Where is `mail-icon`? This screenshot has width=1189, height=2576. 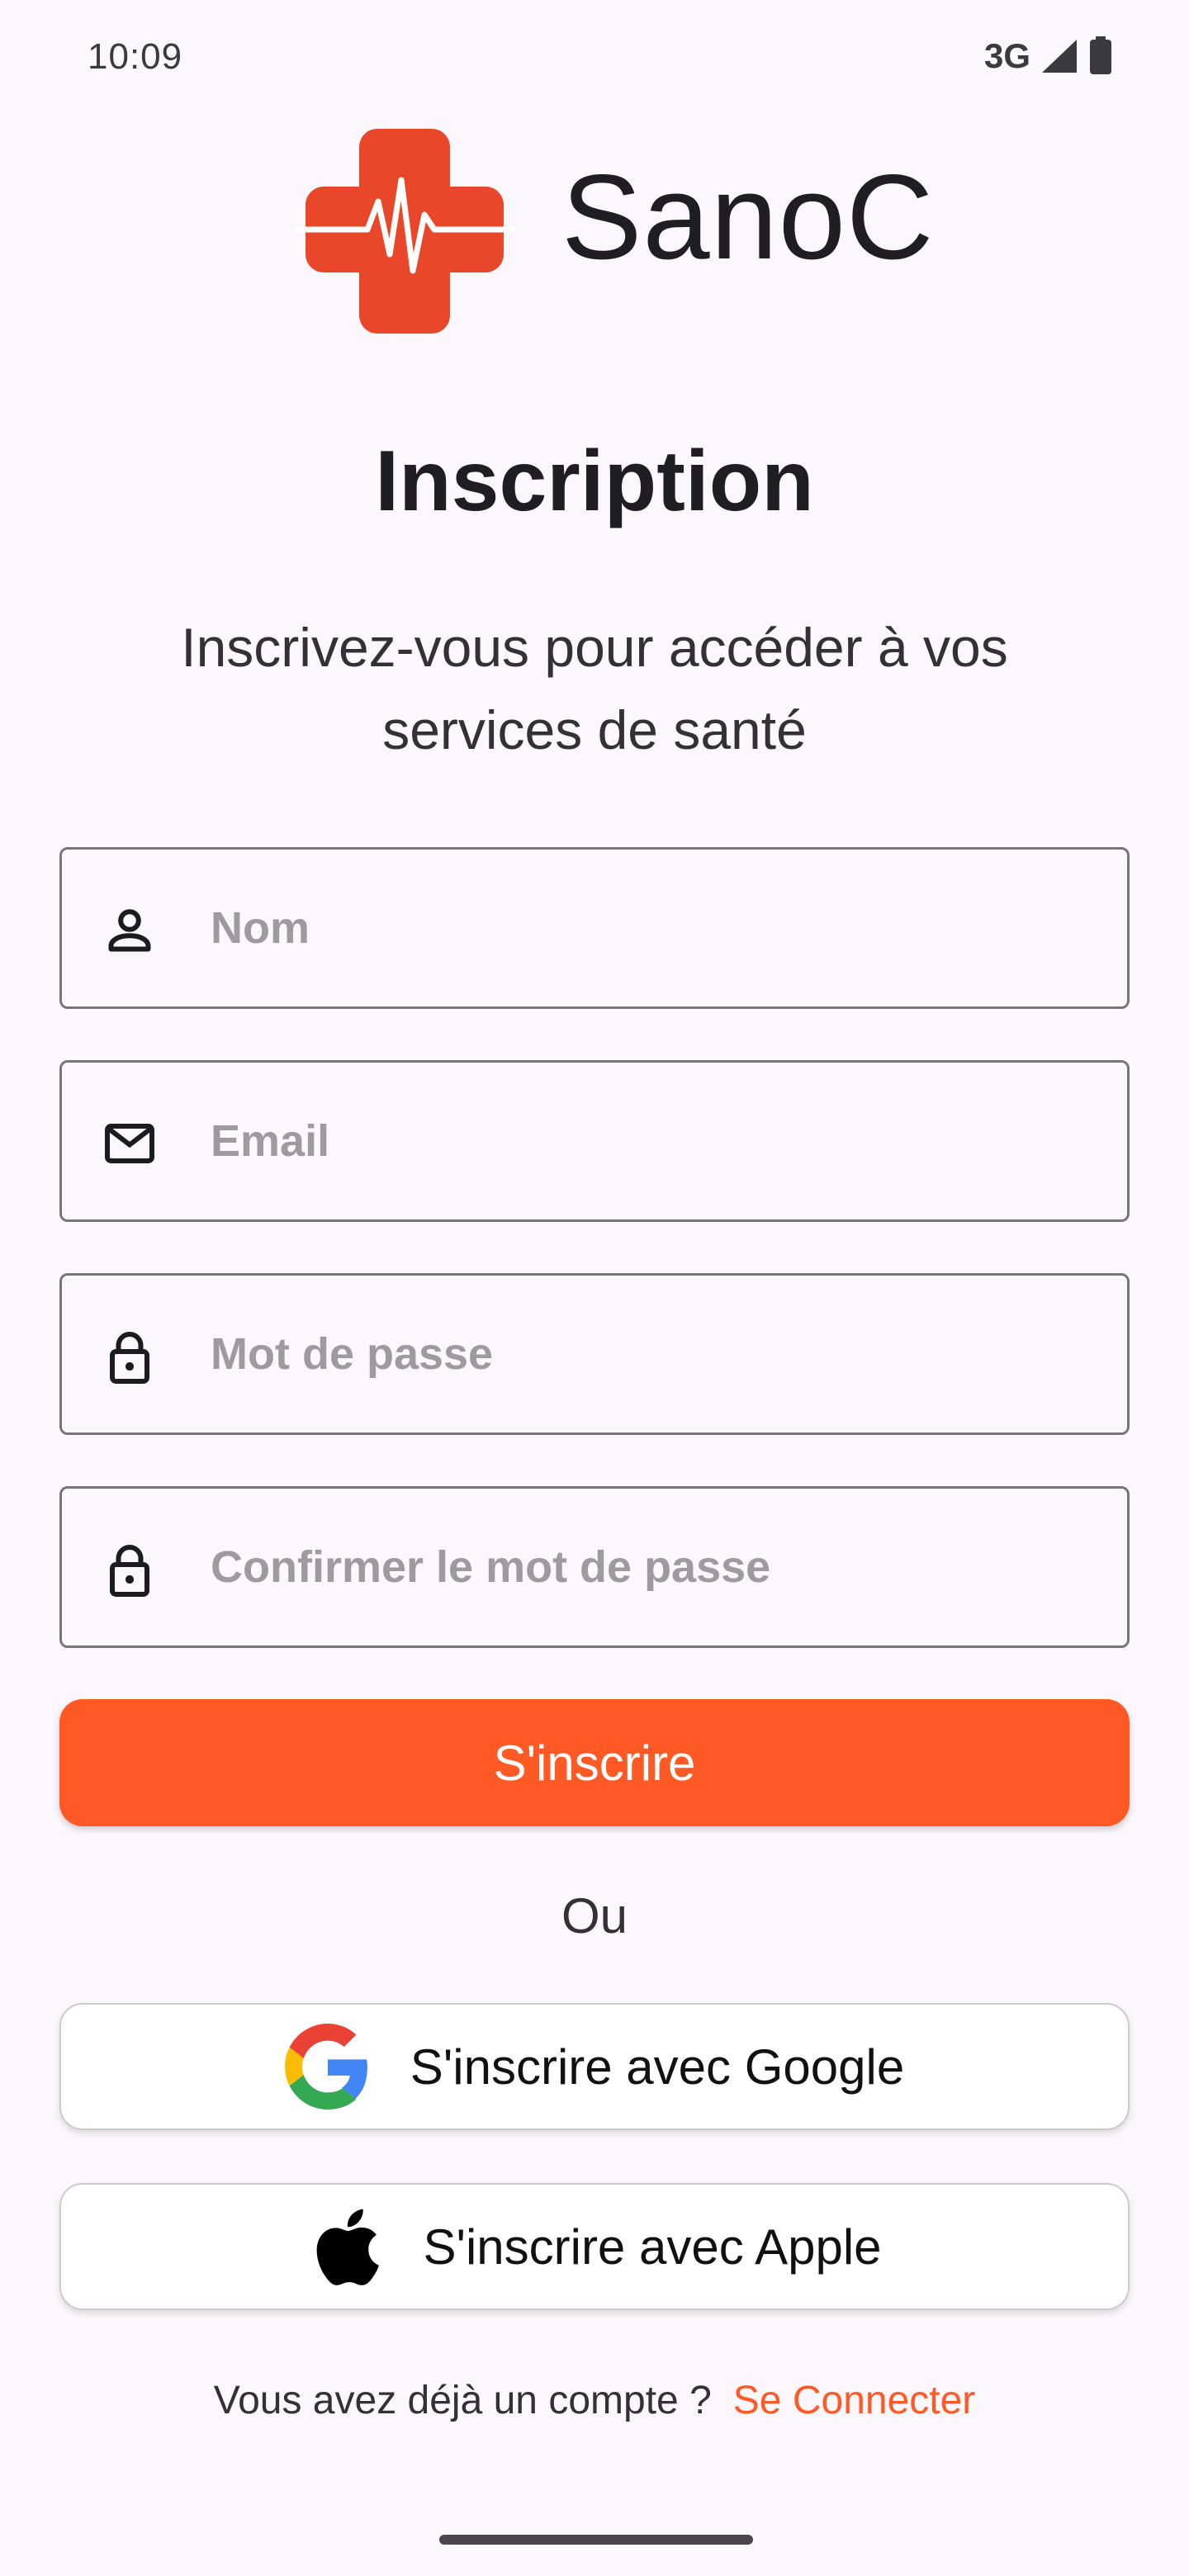 mail-icon is located at coordinates (129, 1143).